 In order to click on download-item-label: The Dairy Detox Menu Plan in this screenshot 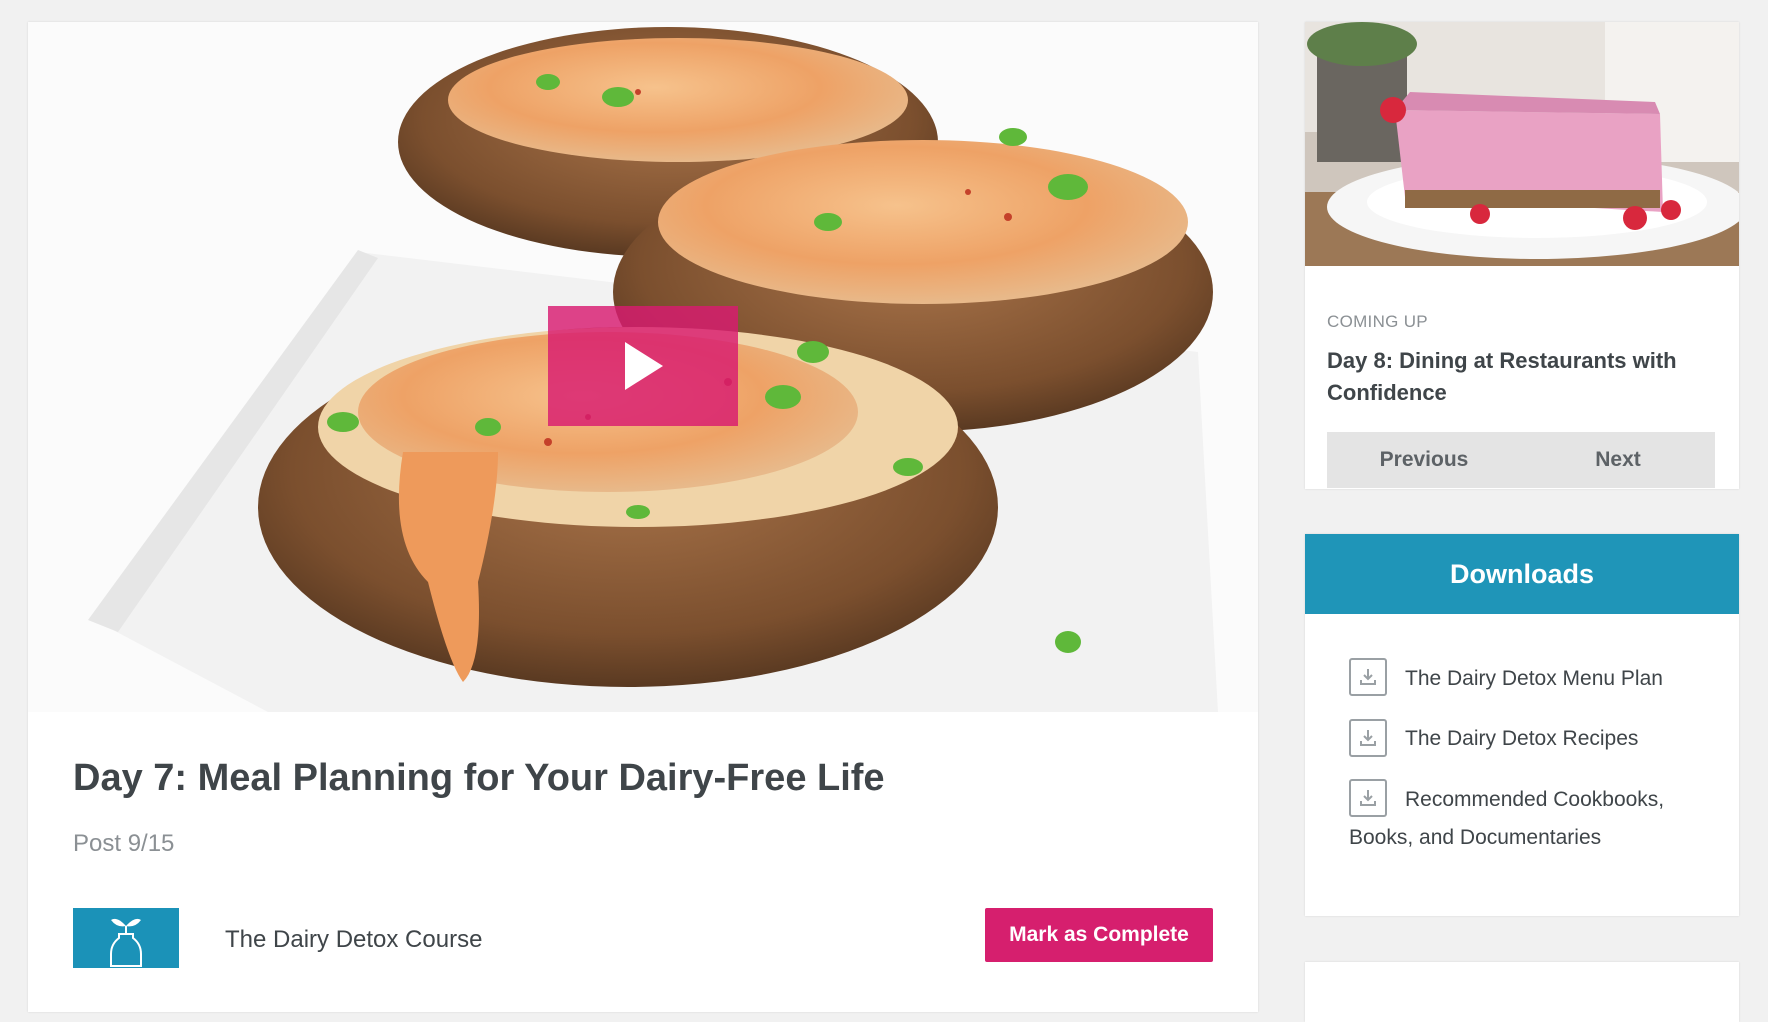, I will do `click(1534, 678)`.